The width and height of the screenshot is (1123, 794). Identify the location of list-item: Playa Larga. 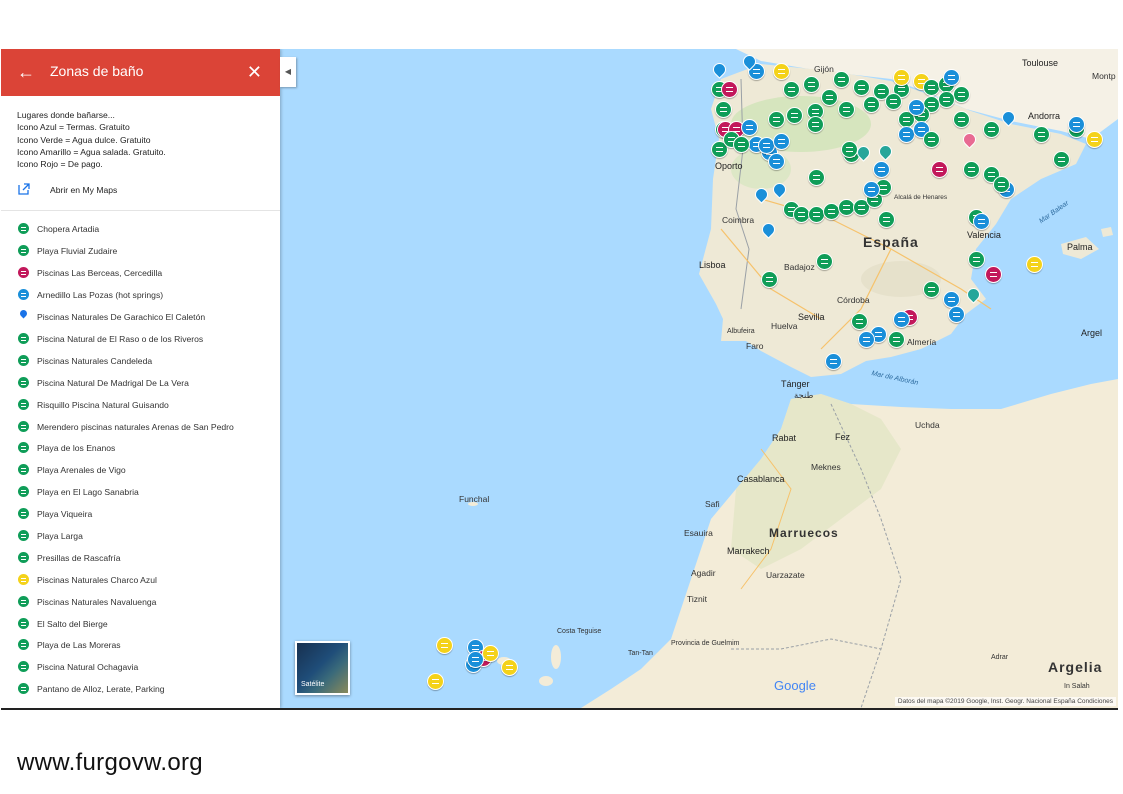
(140, 537).